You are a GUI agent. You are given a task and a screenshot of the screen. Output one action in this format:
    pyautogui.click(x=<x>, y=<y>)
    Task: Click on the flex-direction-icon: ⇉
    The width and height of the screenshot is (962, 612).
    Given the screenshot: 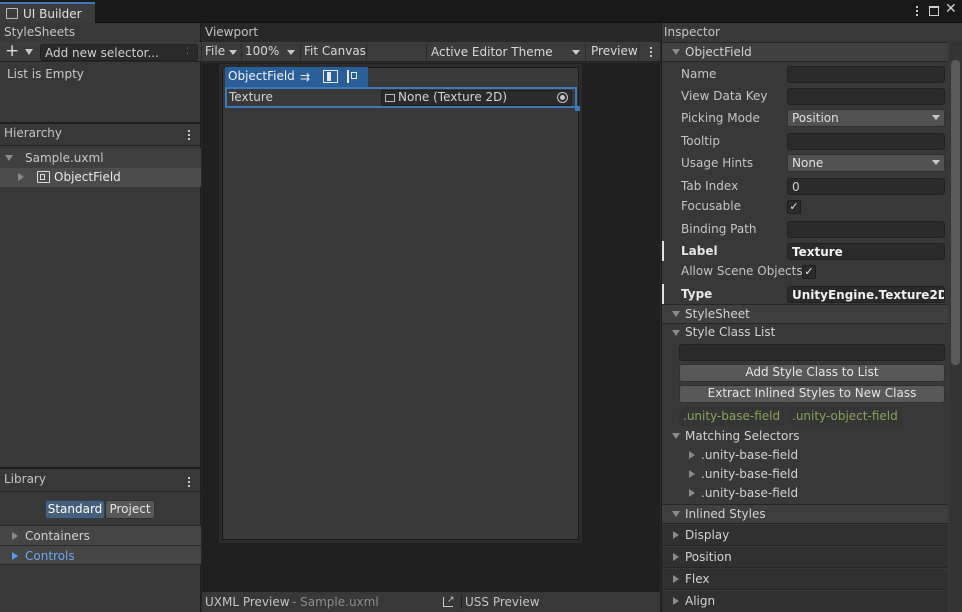 What is the action you would take?
    pyautogui.click(x=305, y=77)
    